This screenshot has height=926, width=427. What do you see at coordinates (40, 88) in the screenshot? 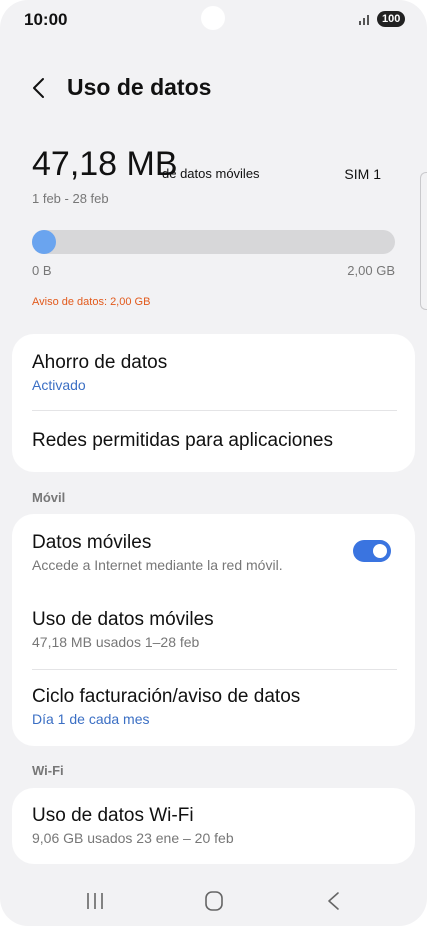
I see `chevron-left-icon` at bounding box center [40, 88].